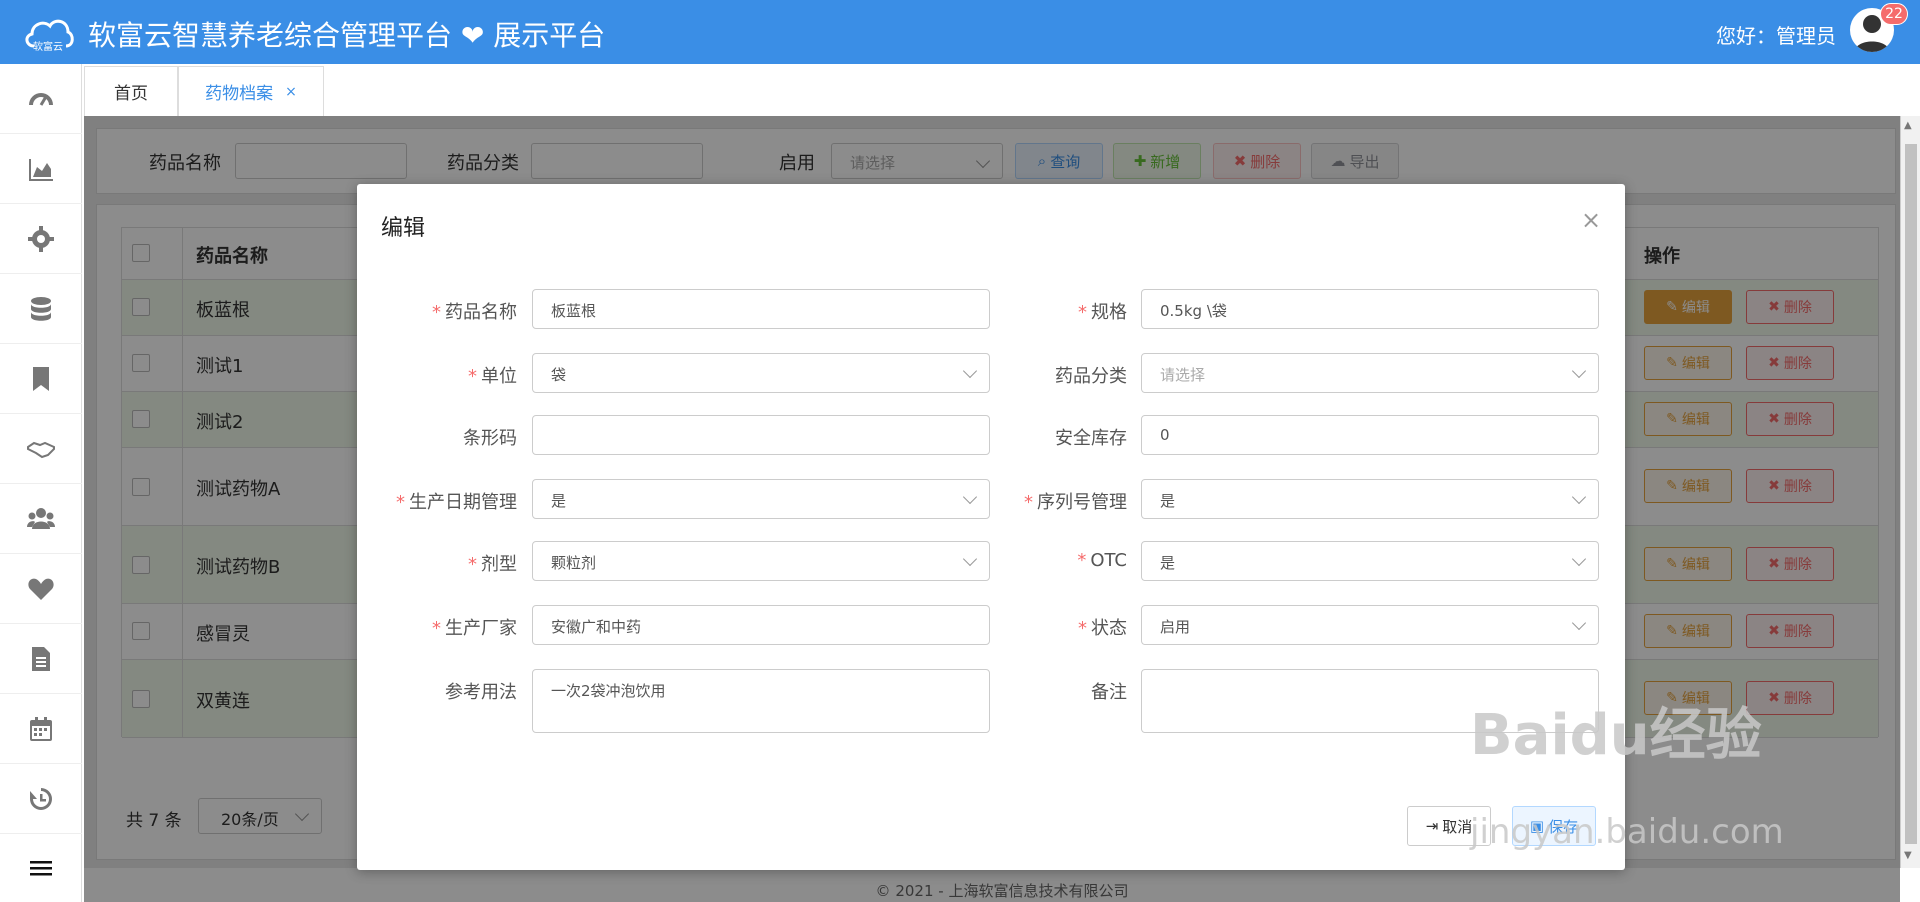 This screenshot has width=1920, height=902. What do you see at coordinates (1168, 501) in the screenshot?
I see `serial-mgmt-value: 是` at bounding box center [1168, 501].